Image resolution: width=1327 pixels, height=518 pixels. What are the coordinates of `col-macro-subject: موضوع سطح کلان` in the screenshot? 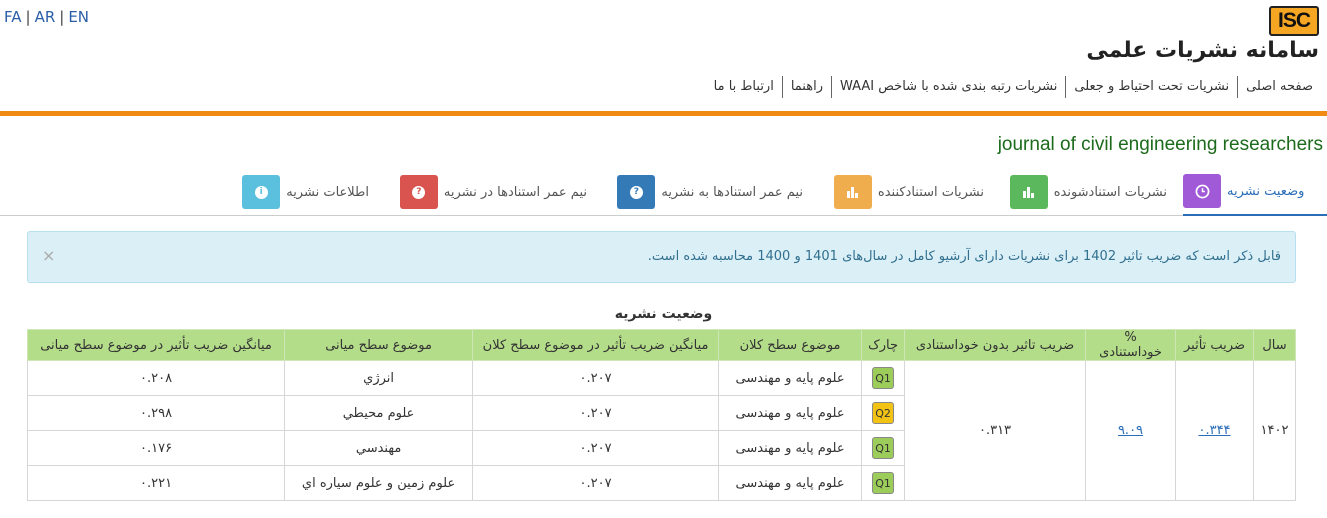 It's located at (790, 345).